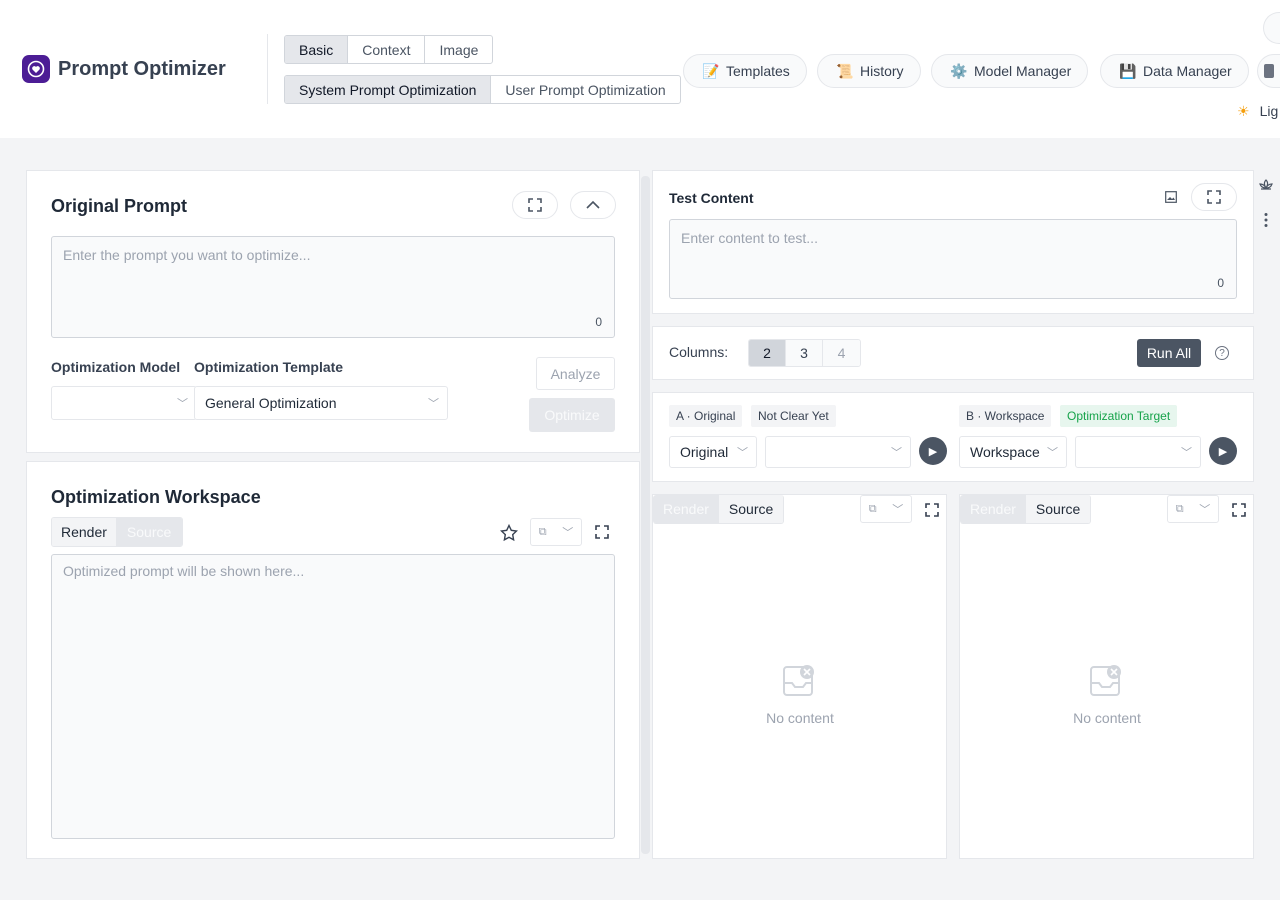  Describe the element at coordinates (1119, 416) in the screenshot. I see `variant-b-status: Optimization Target` at that location.